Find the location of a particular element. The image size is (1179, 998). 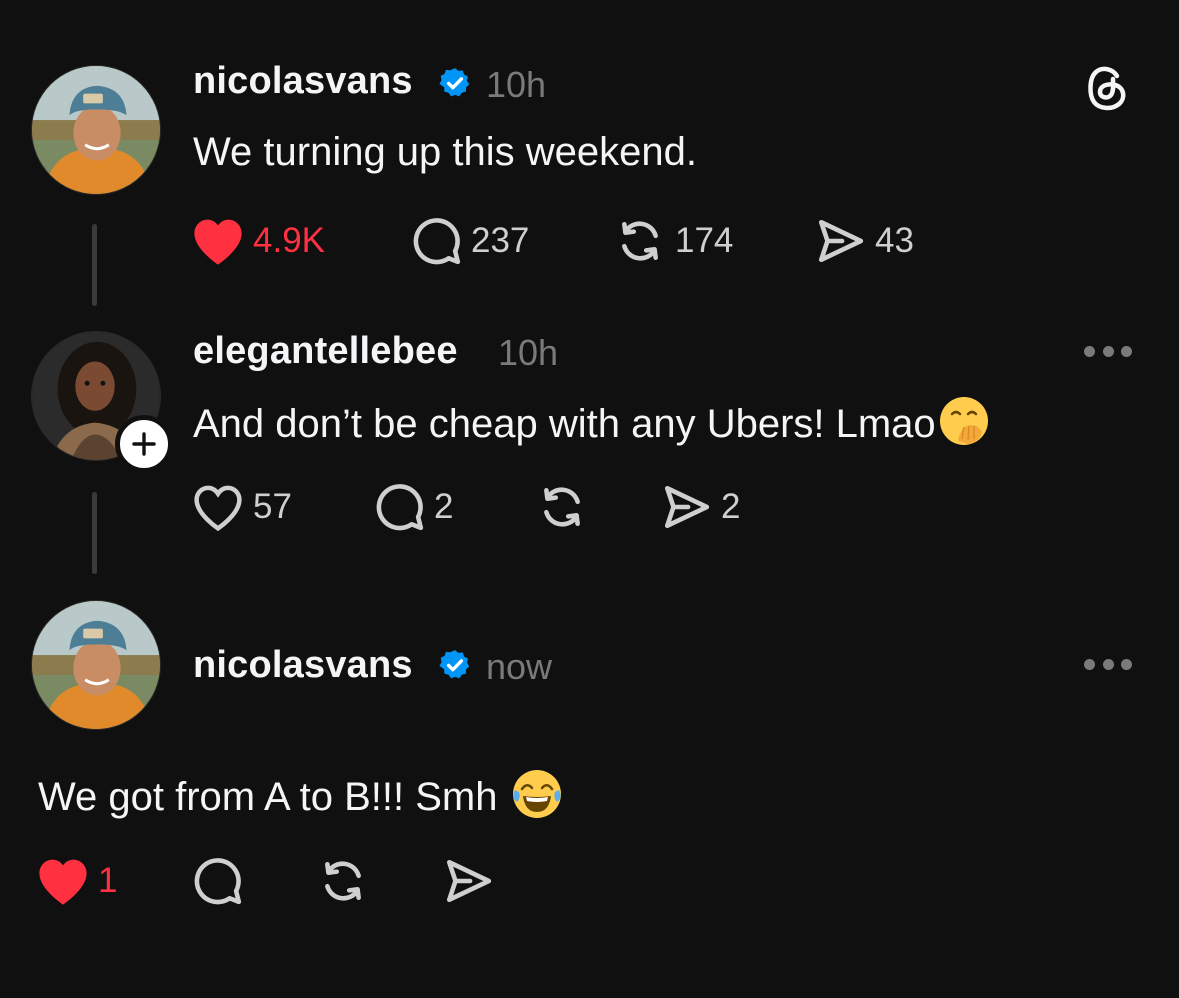

post-text: We turning up this weekend. is located at coordinates (445, 152).